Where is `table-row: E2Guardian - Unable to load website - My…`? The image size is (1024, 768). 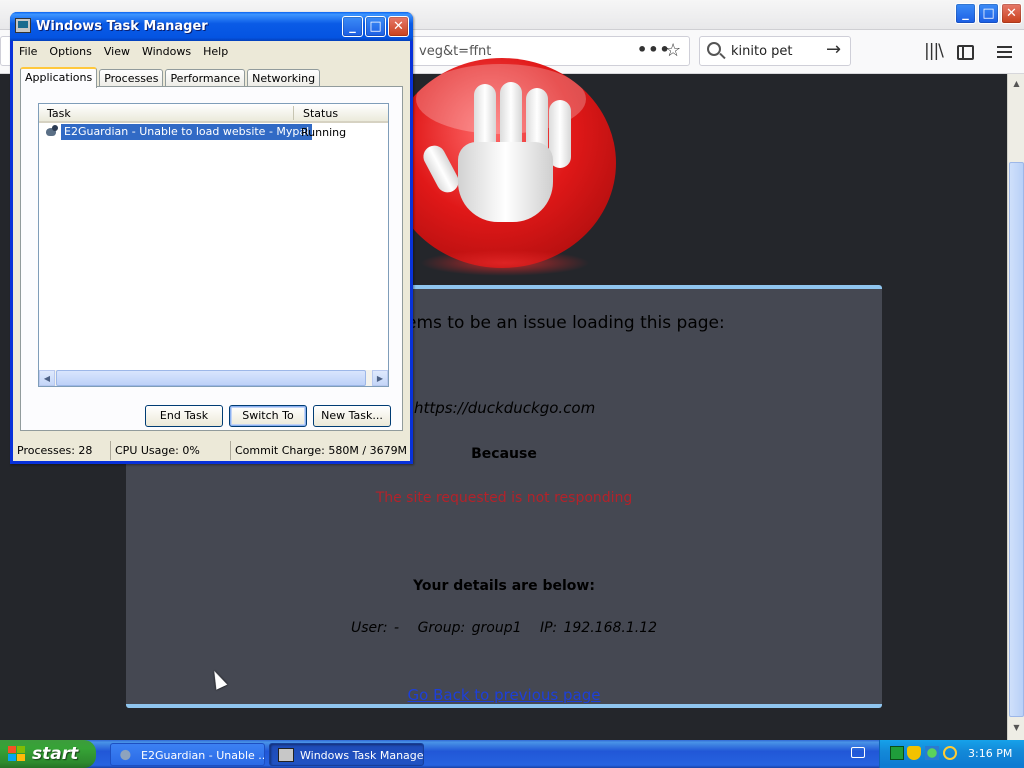
table-row: E2Guardian - Unable to load website - My… is located at coordinates (213, 132).